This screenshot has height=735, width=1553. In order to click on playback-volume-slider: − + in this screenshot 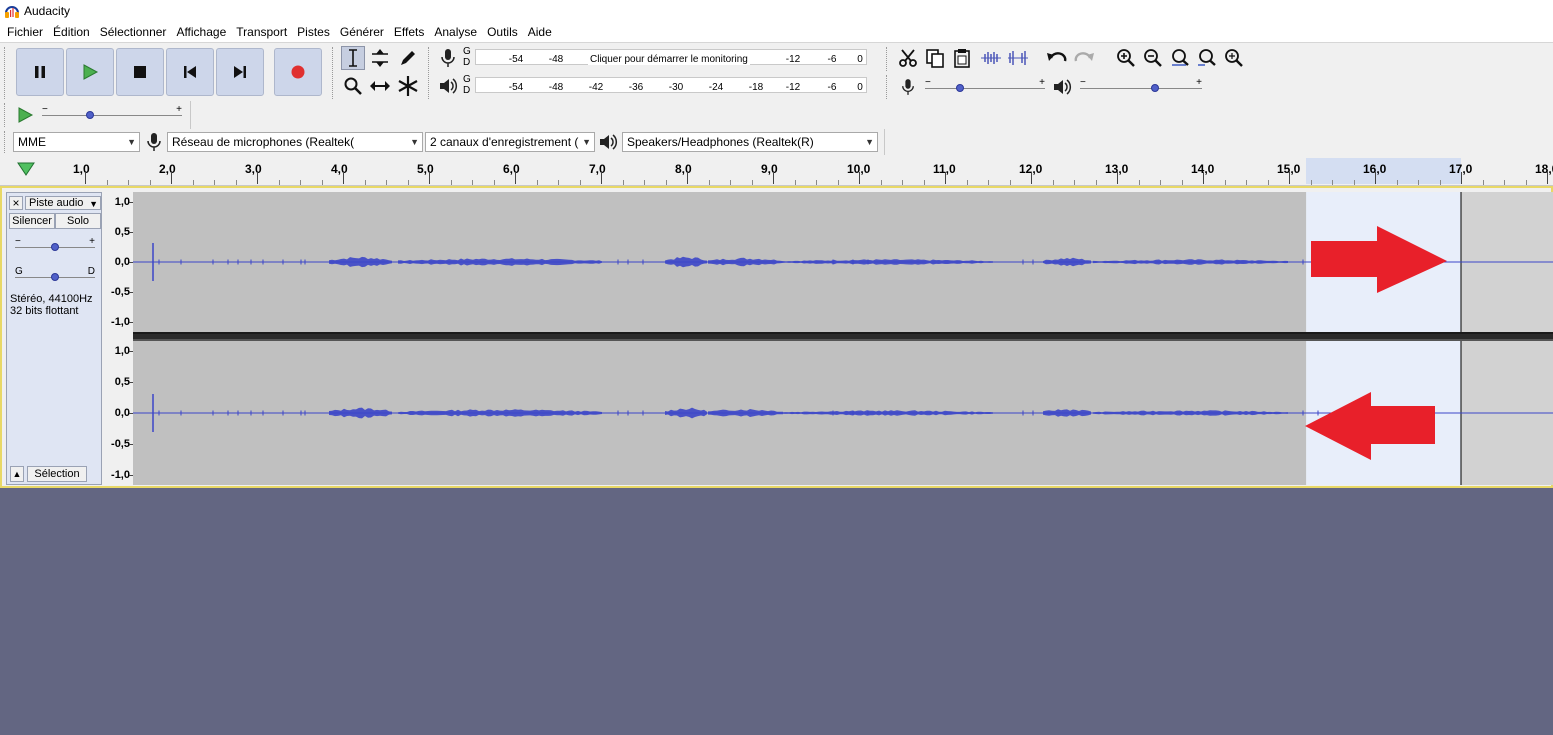, I will do `click(1141, 86)`.